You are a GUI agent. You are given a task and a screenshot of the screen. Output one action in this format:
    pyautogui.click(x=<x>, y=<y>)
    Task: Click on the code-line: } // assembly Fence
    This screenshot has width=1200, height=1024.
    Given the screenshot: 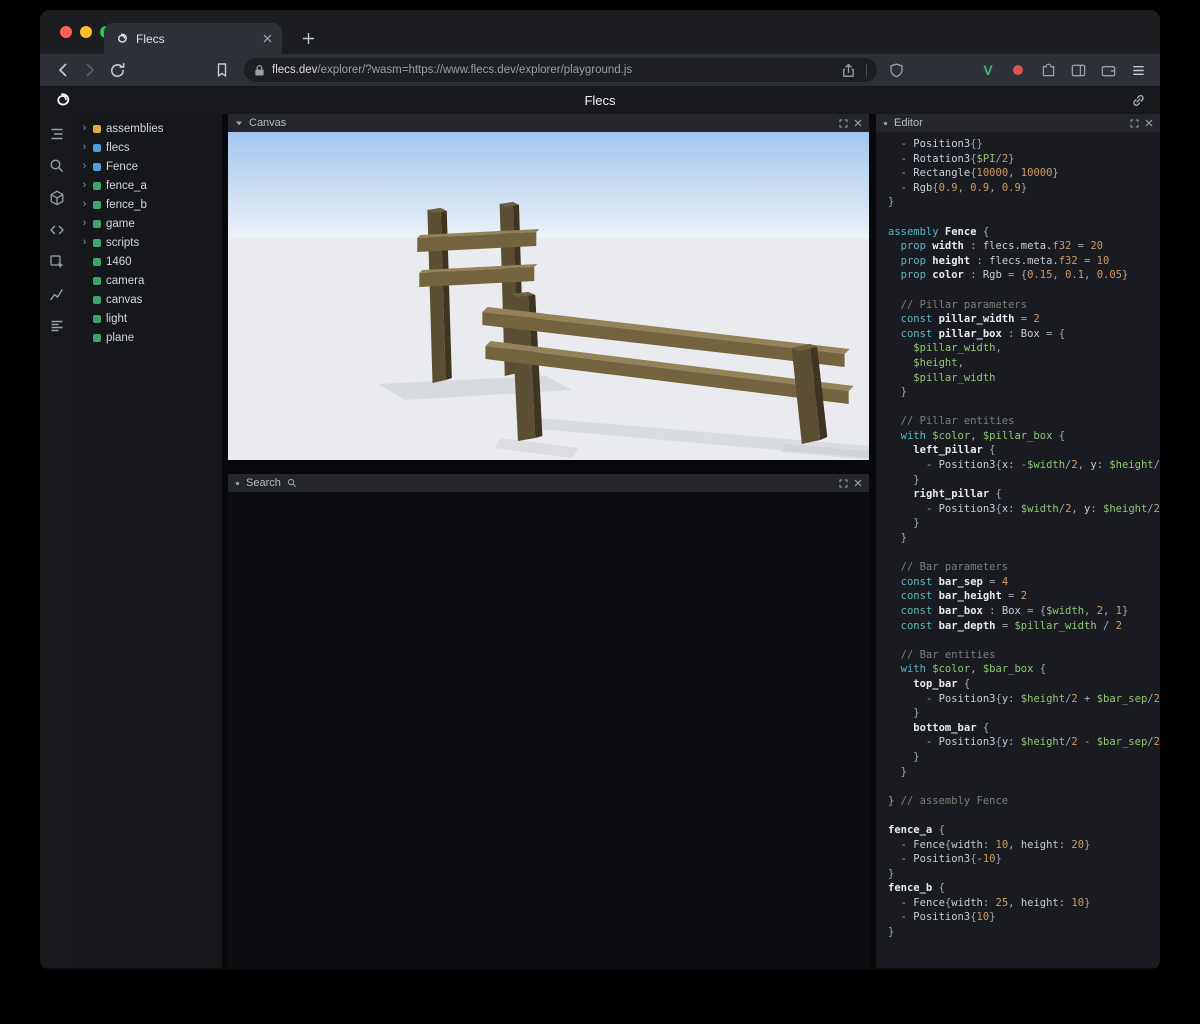 What is the action you would take?
    pyautogui.click(x=1024, y=801)
    